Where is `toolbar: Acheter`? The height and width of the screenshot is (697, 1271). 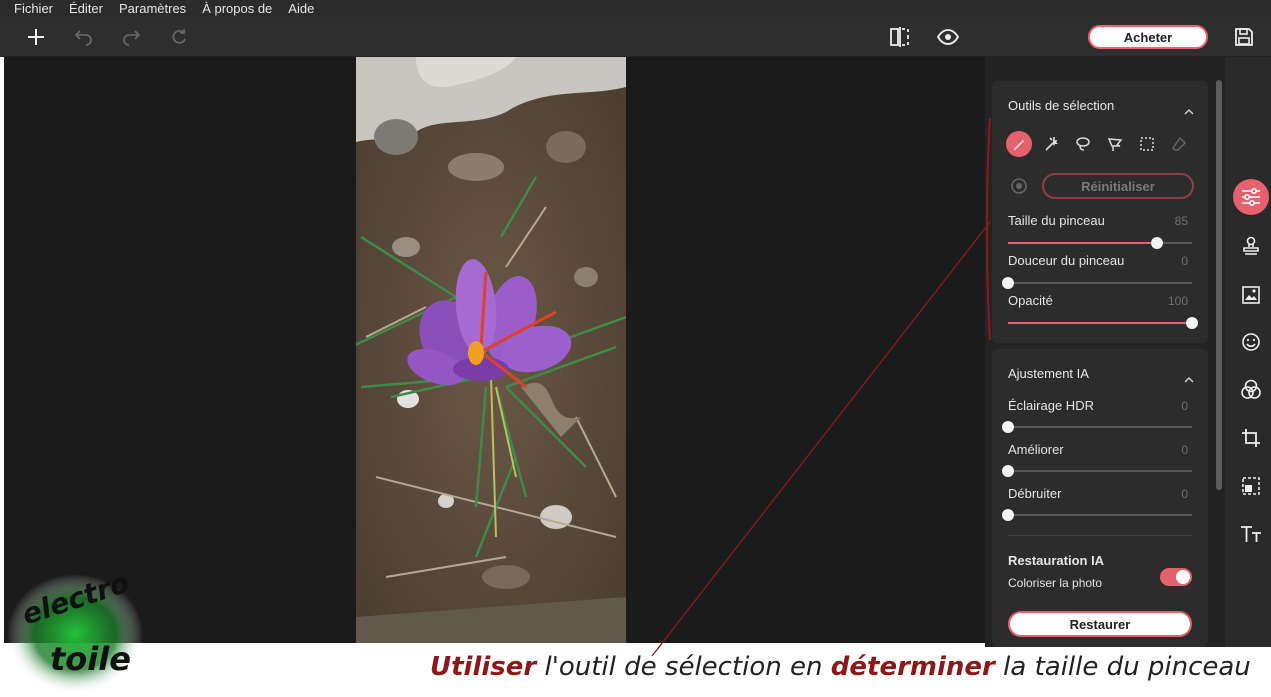
toolbar: Acheter is located at coordinates (635, 37).